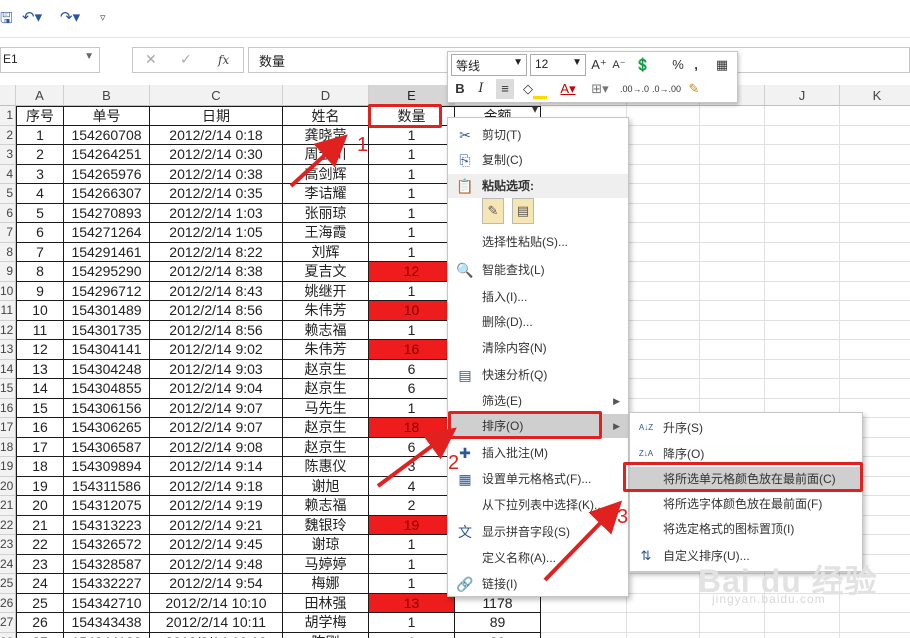 This screenshot has width=910, height=638. Describe the element at coordinates (412, 369) in the screenshot. I see `table-cell: 6` at that location.